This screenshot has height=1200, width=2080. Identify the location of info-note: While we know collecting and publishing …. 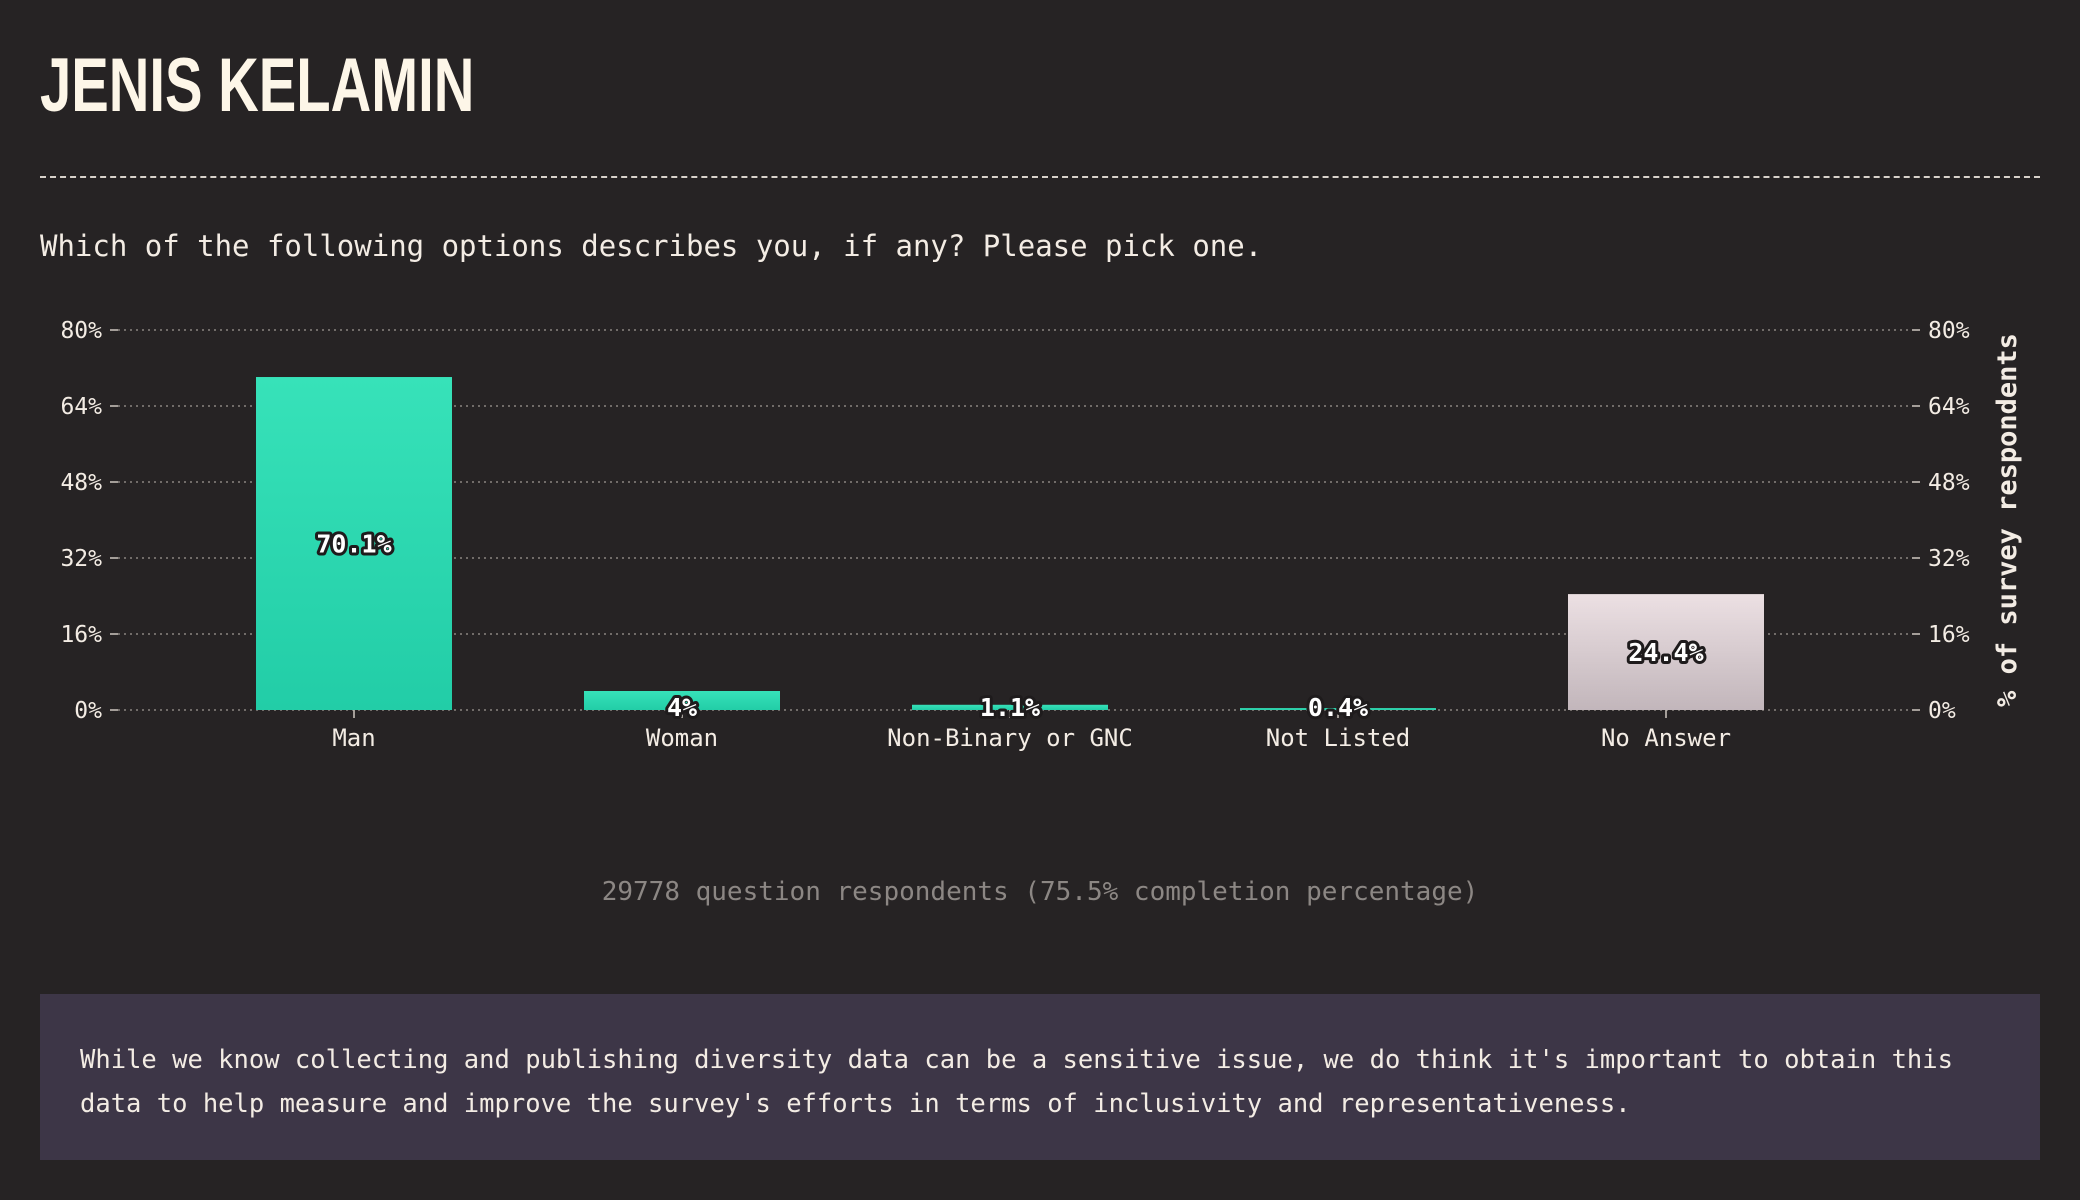
(1040, 1077).